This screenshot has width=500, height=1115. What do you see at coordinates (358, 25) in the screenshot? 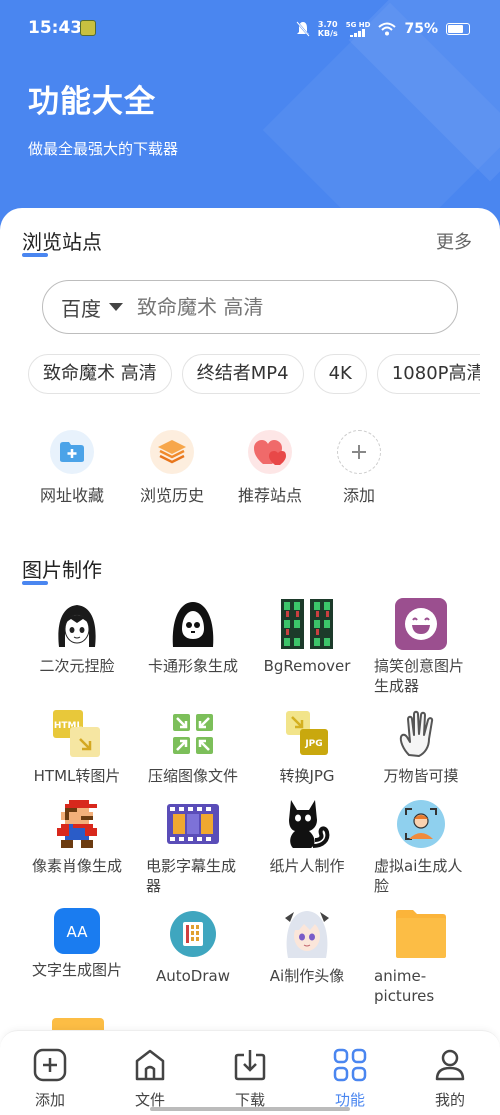
I see `network-type: 5G HD` at bounding box center [358, 25].